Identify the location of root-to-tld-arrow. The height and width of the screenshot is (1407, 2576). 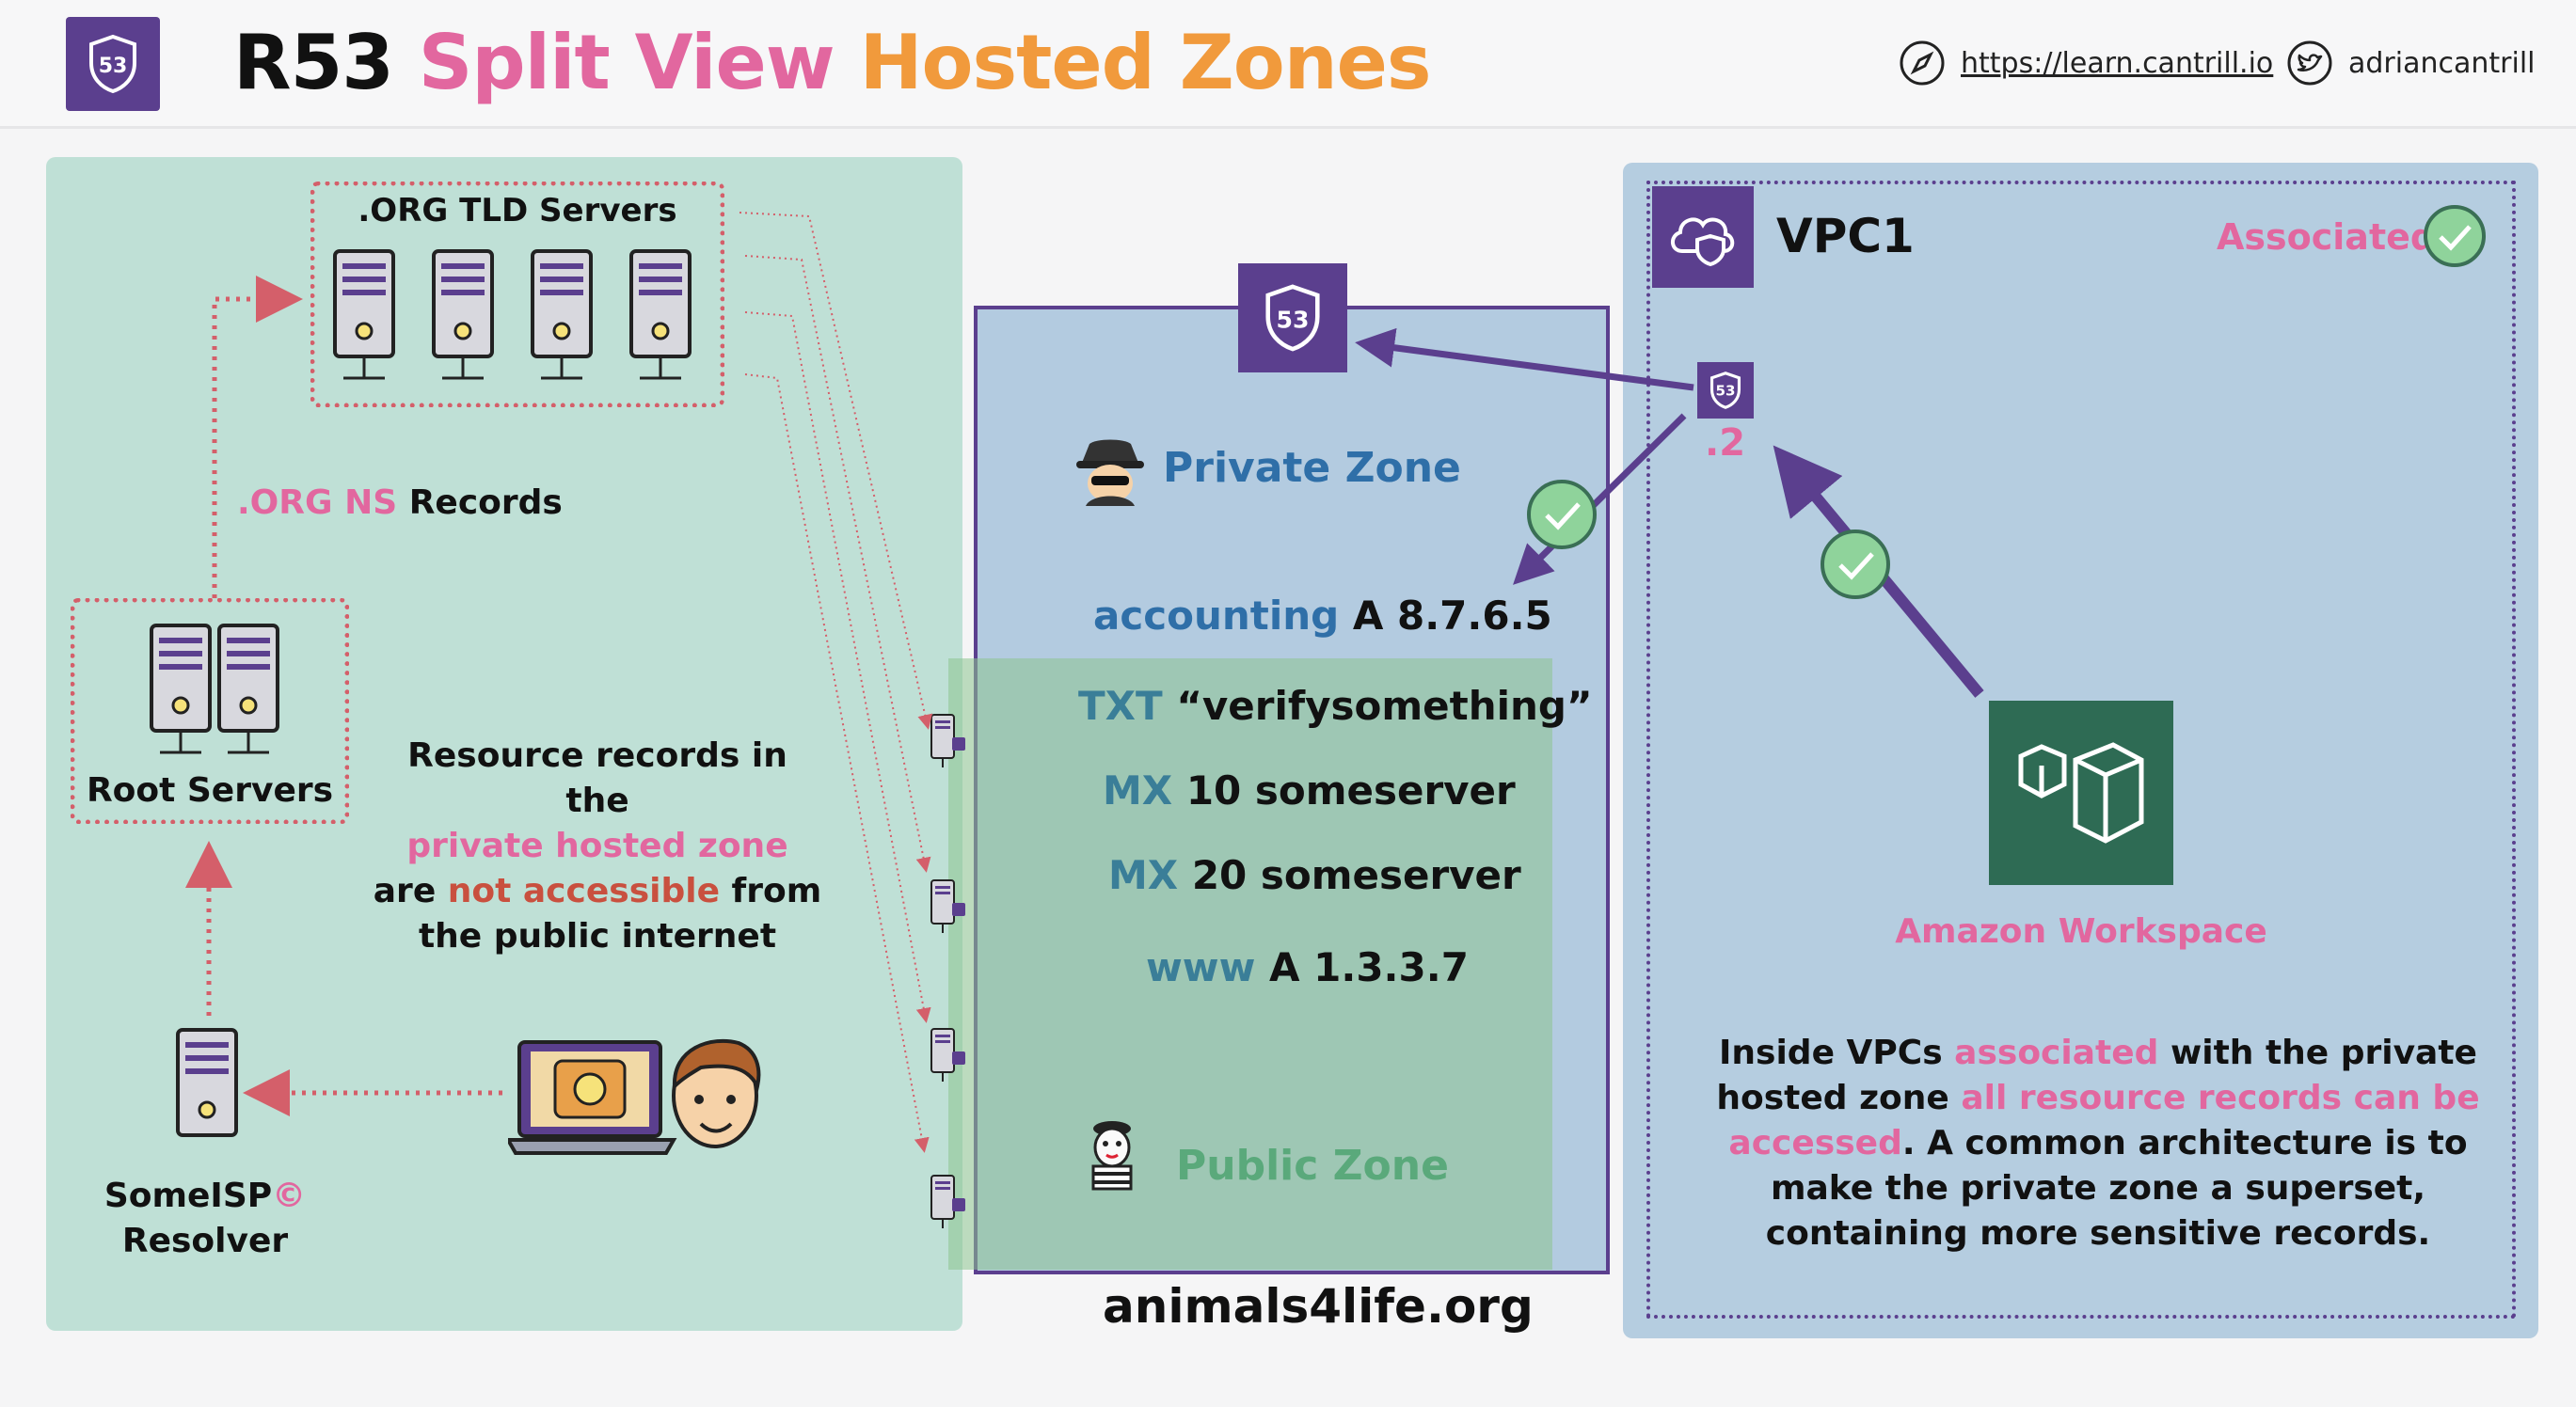
(257, 437).